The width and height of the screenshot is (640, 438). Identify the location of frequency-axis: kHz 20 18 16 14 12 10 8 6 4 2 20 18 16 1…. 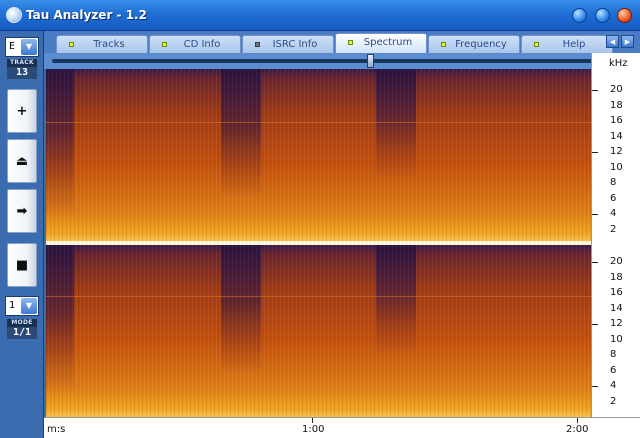
(615, 235).